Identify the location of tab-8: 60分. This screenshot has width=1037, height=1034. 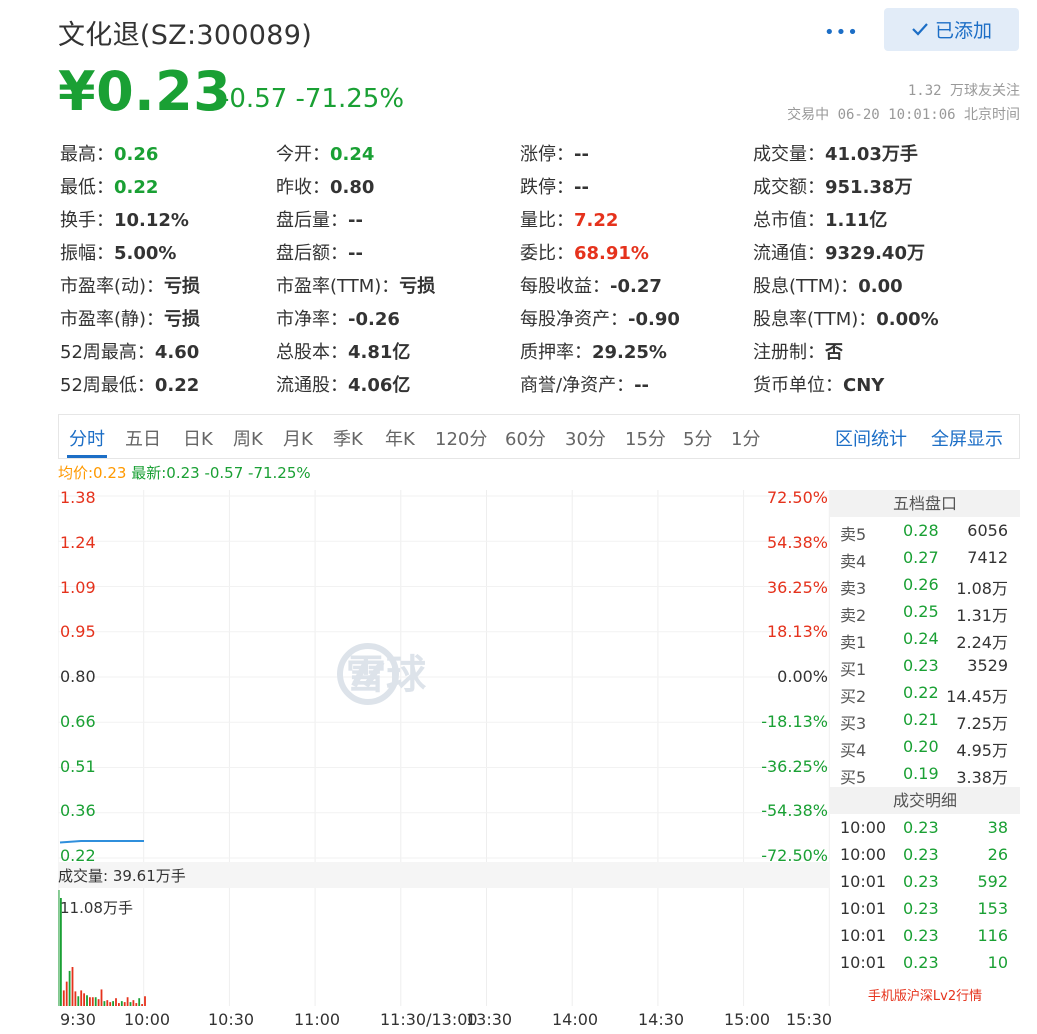
(525, 438).